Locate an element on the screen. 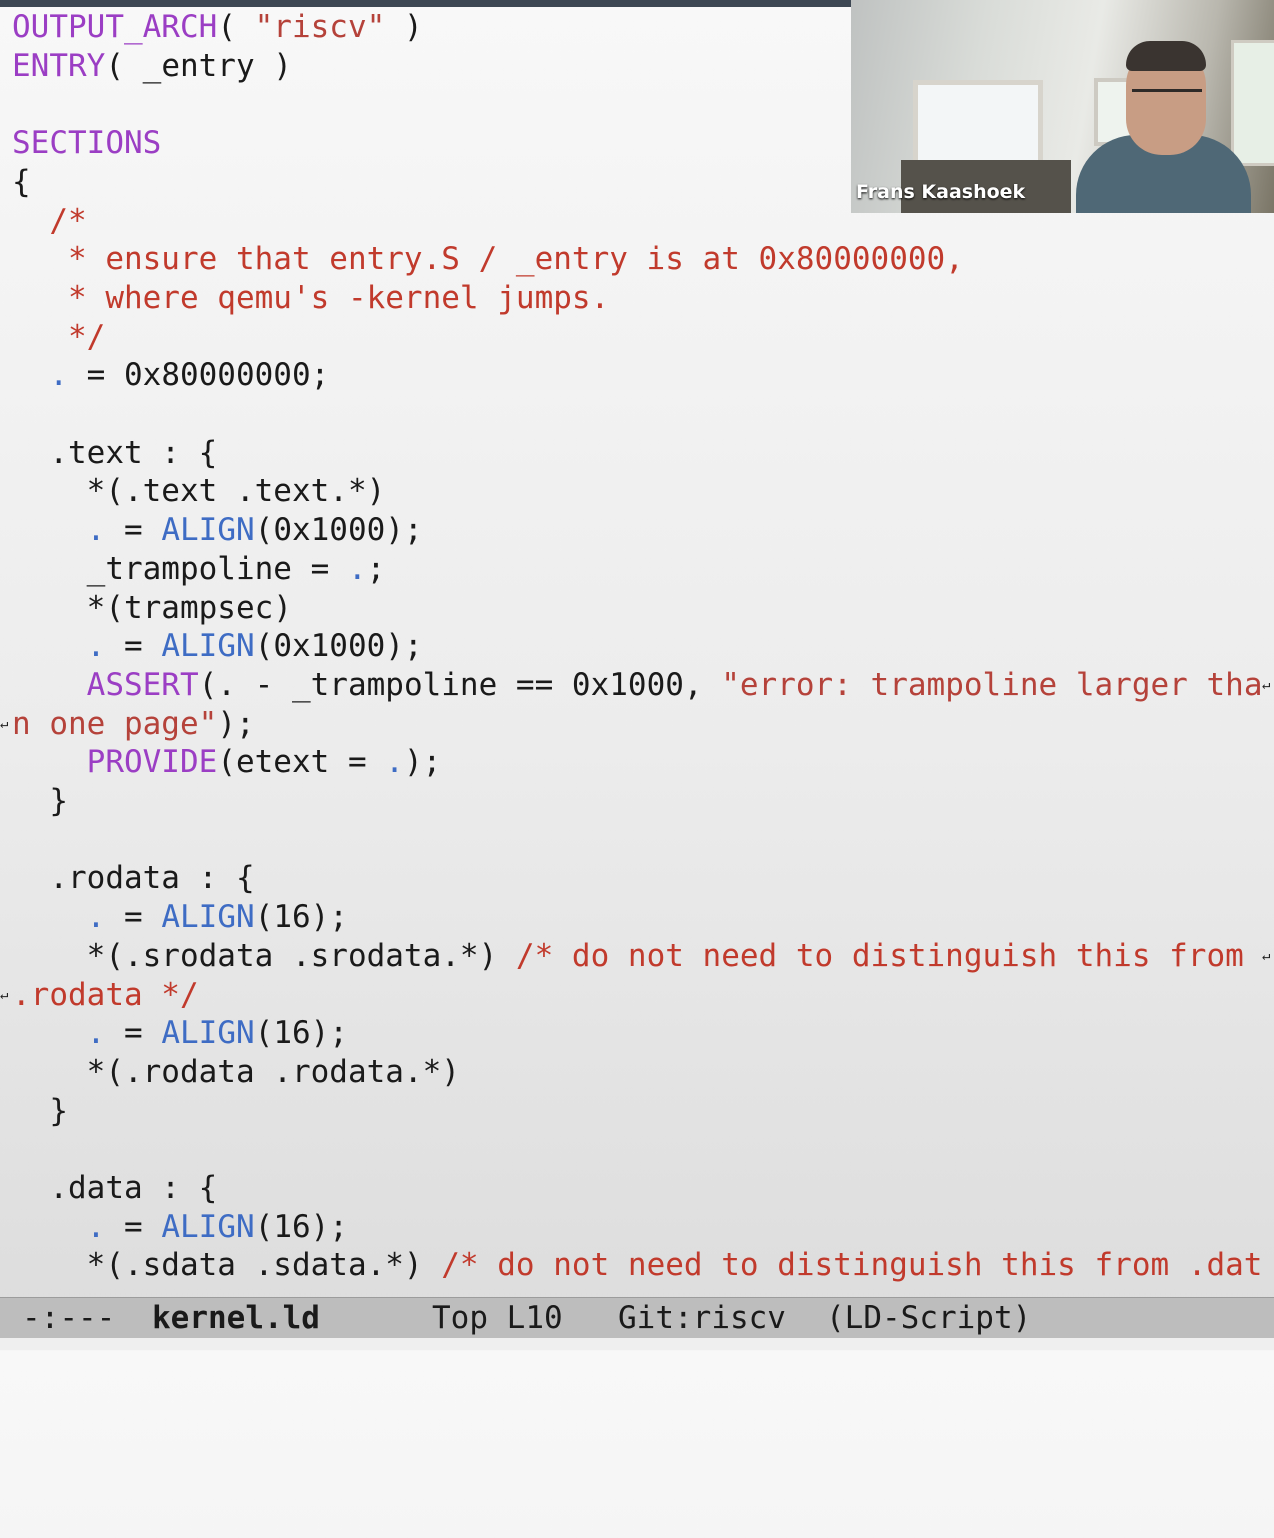  participant-name: Frans Kaashoek is located at coordinates (941, 192).